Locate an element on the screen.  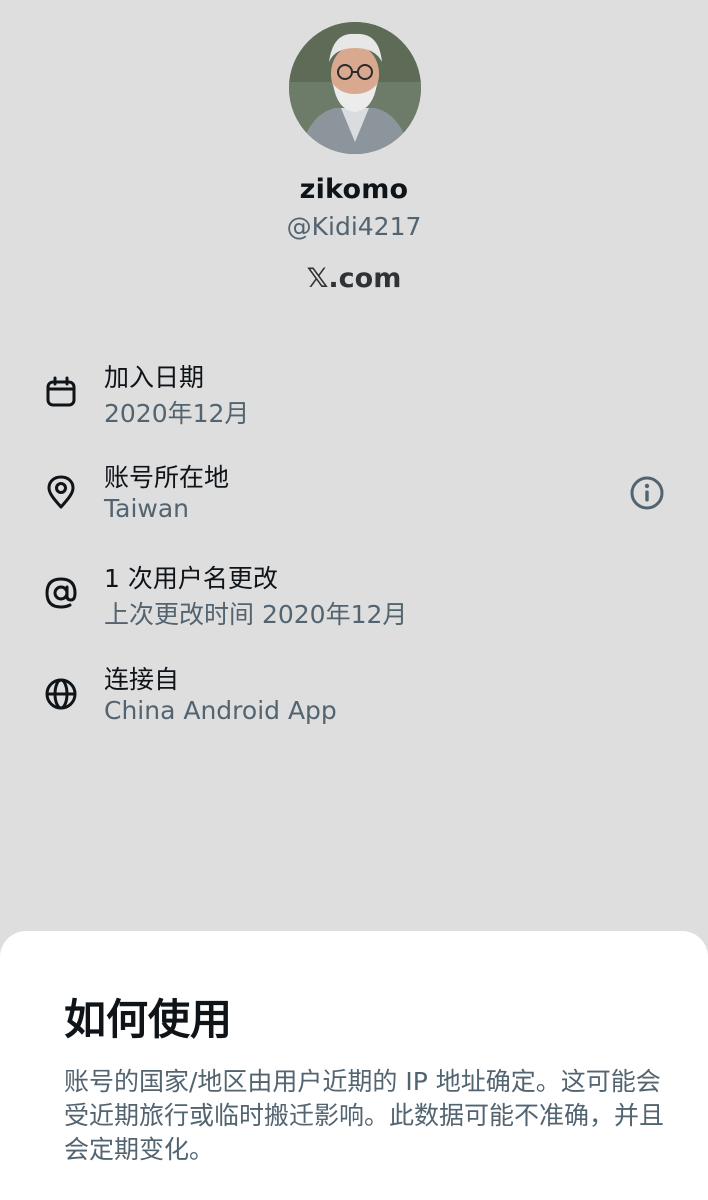
display-name: zikomo is located at coordinates (354, 189).